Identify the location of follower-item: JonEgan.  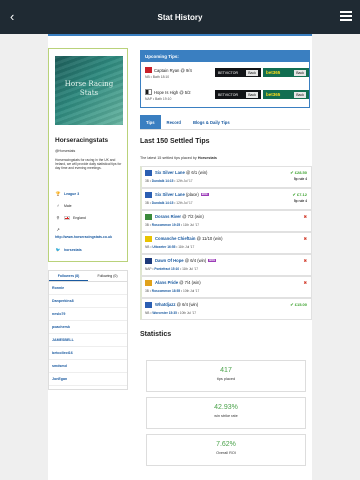
(88, 379).